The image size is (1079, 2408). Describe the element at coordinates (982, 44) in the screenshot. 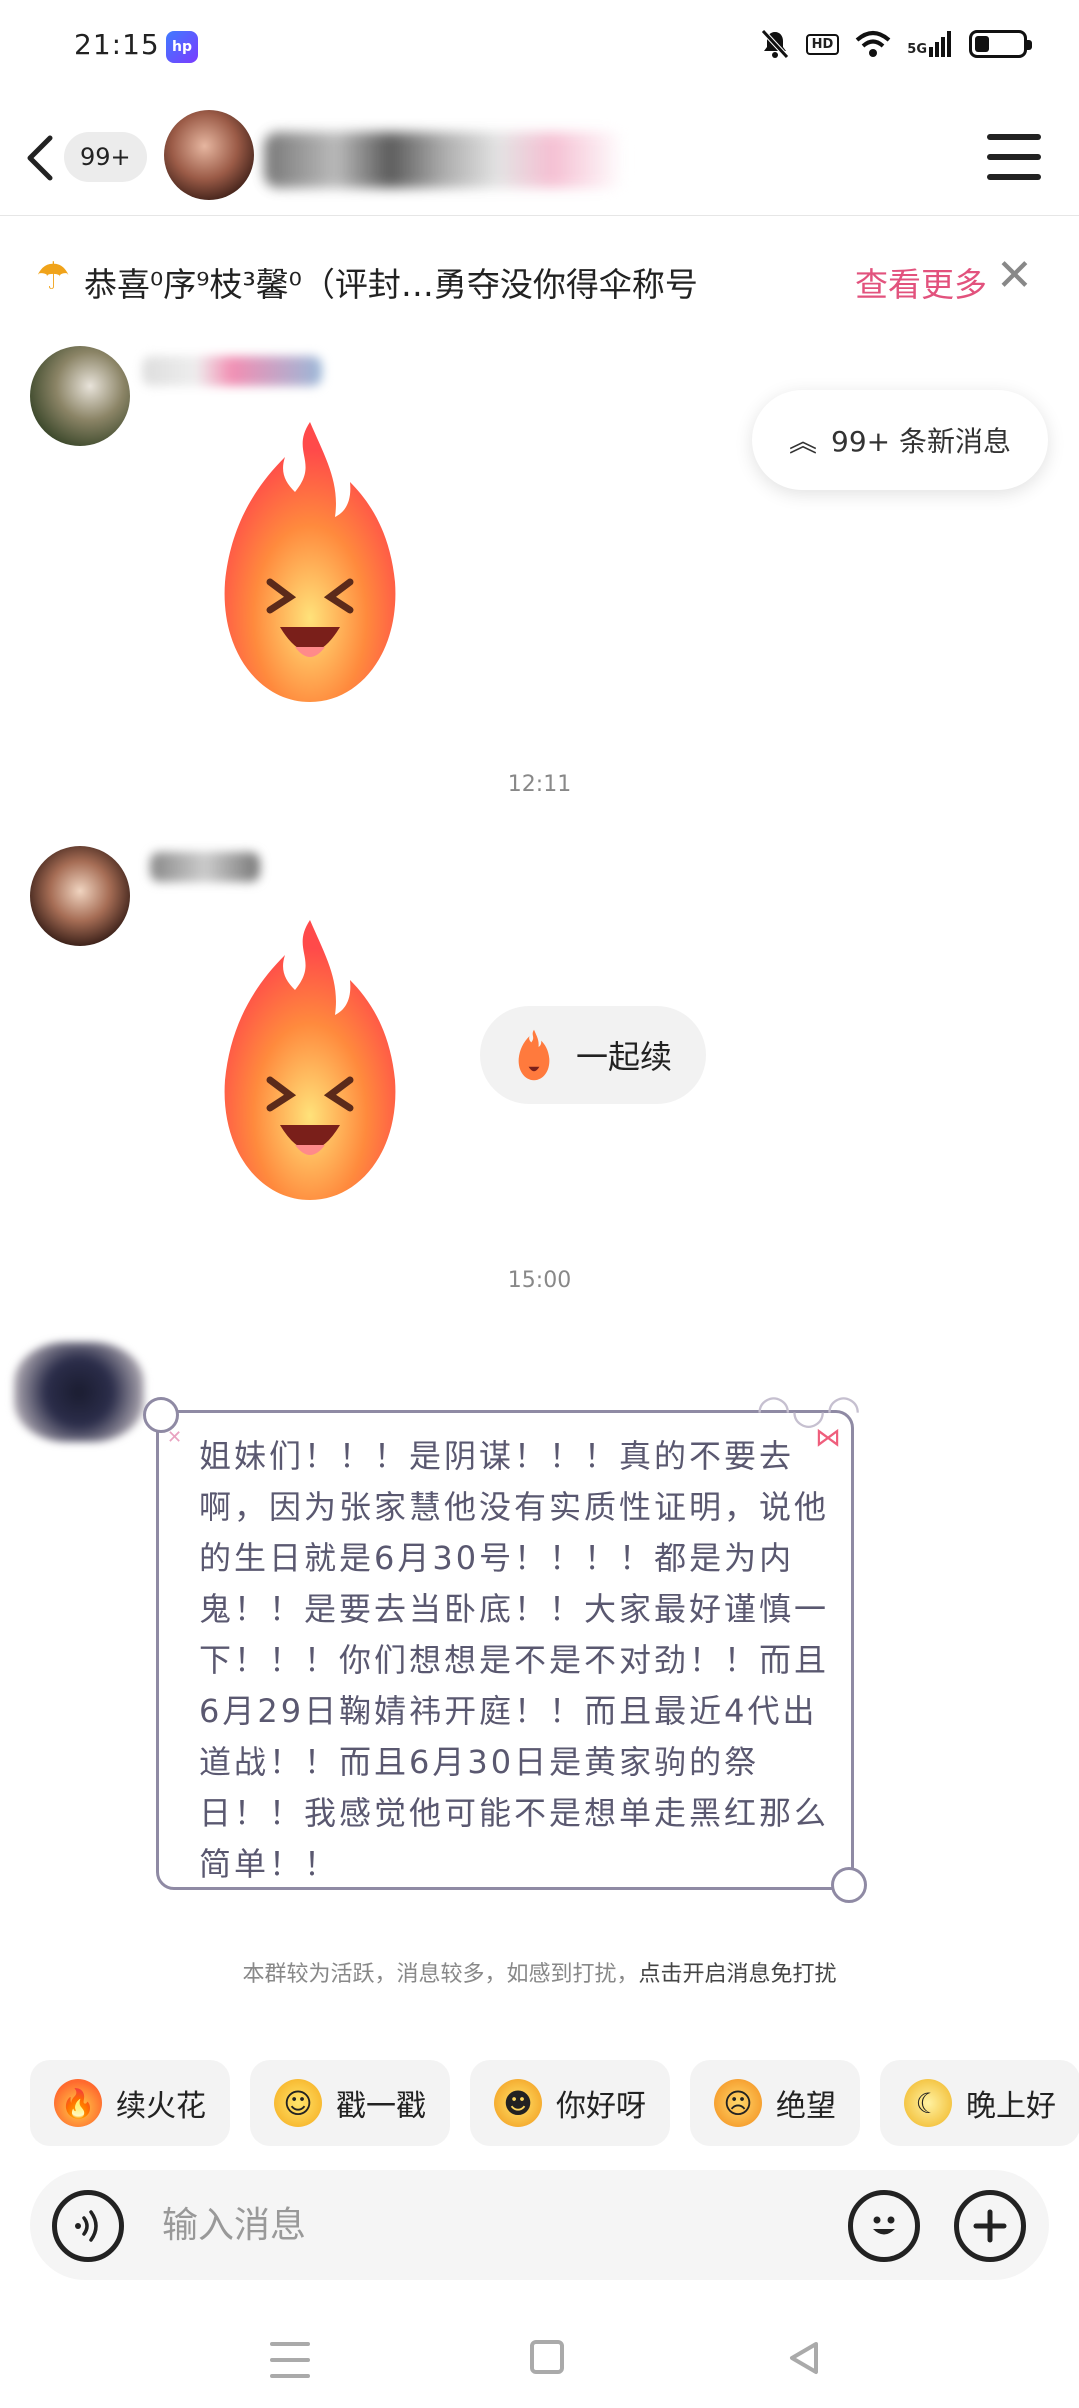

I see `battery-level` at that location.